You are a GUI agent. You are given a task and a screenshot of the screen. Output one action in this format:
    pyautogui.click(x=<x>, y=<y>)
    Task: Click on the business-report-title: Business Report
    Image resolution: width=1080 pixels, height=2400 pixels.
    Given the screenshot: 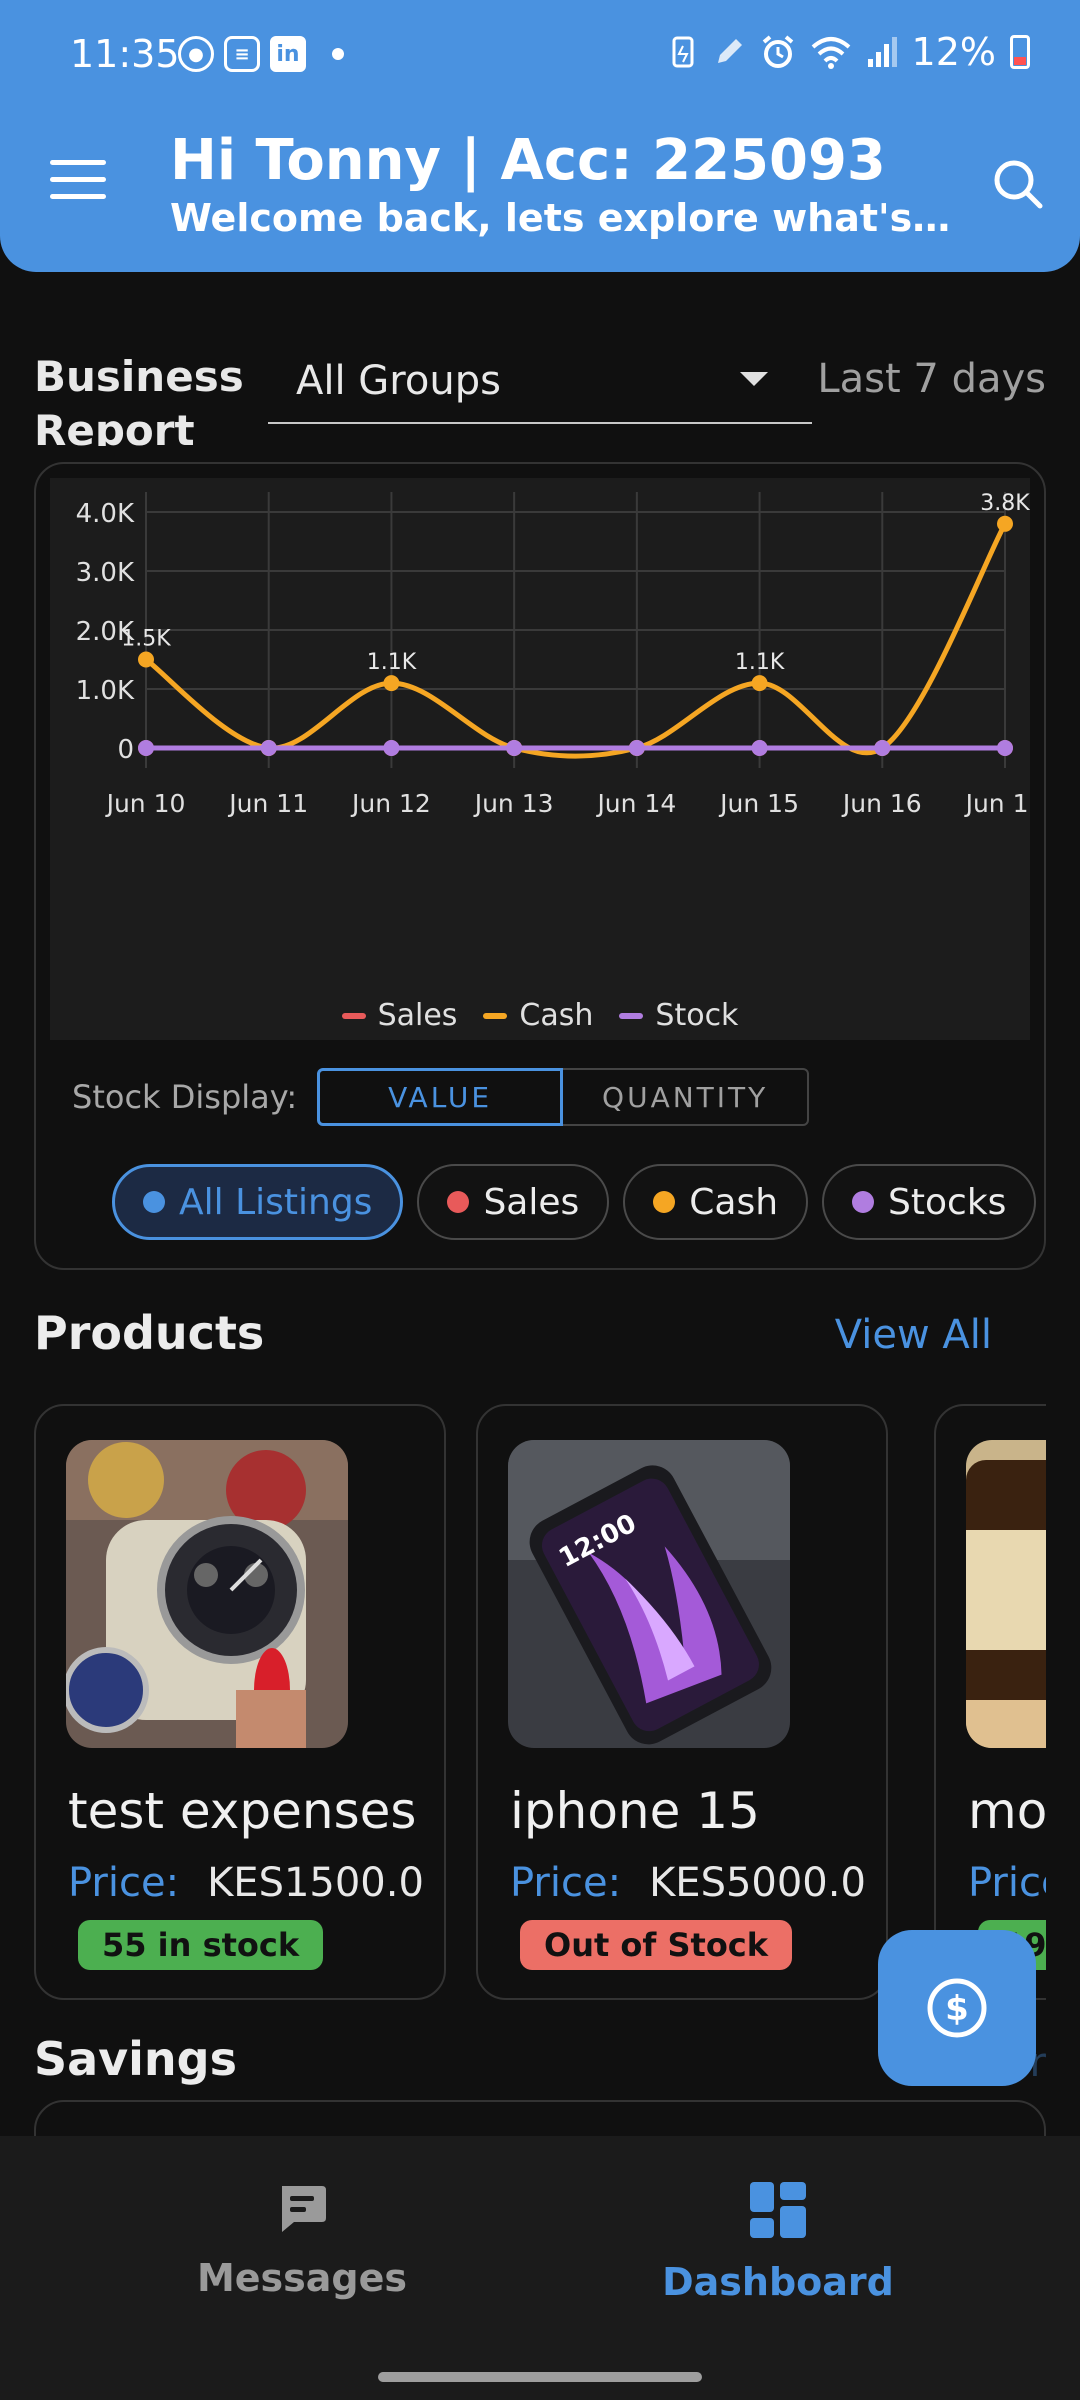 What is the action you would take?
    pyautogui.click(x=139, y=399)
    